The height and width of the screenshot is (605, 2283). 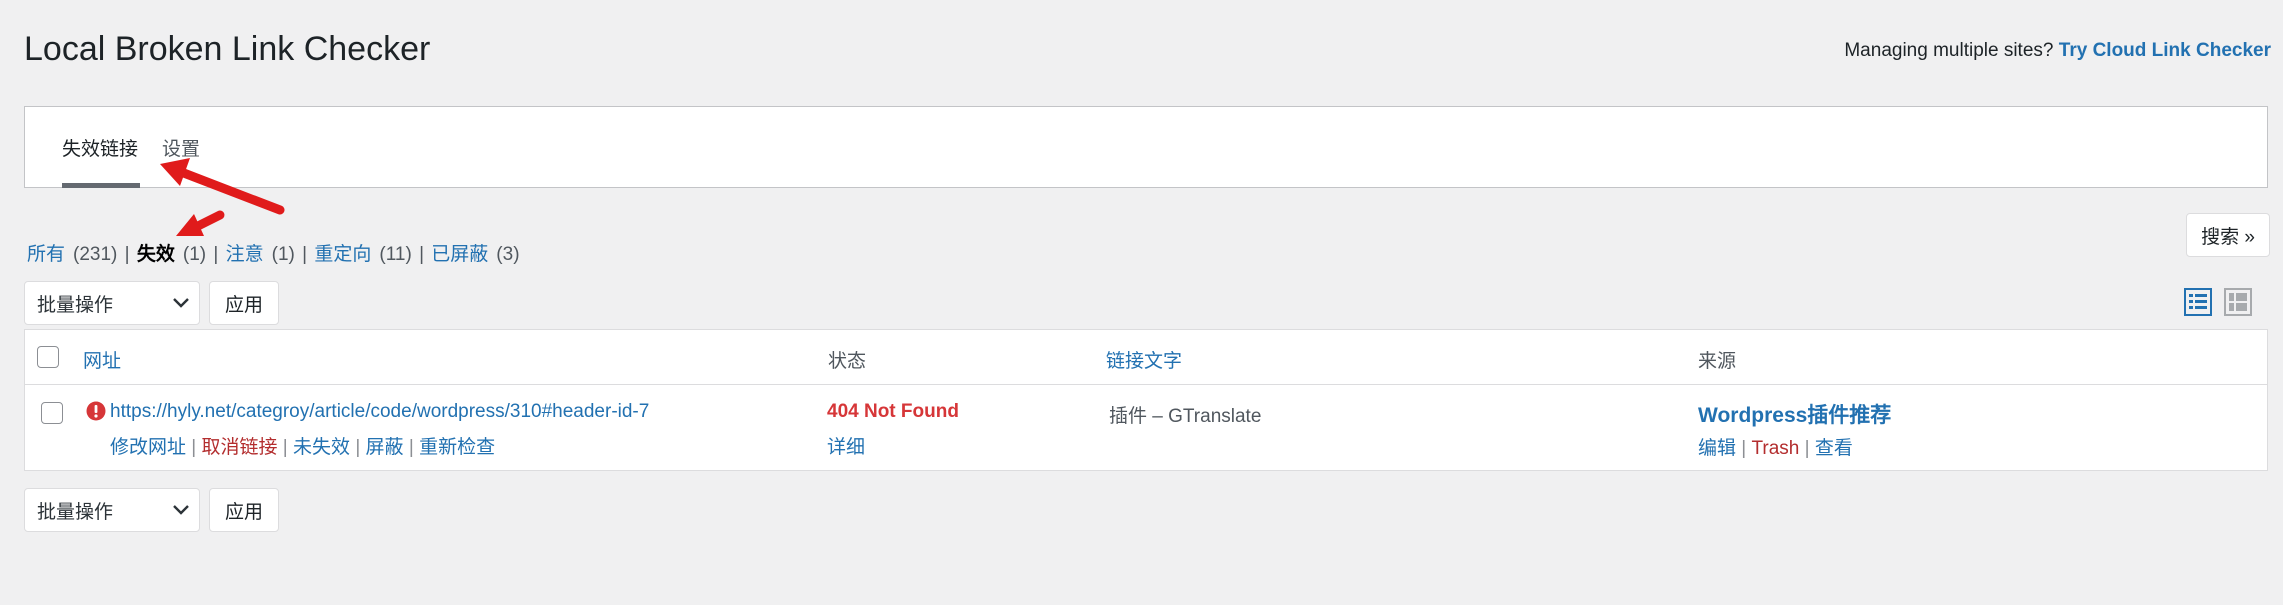 I want to click on column-link-text-sort: 链接文字, so click(x=1144, y=361).